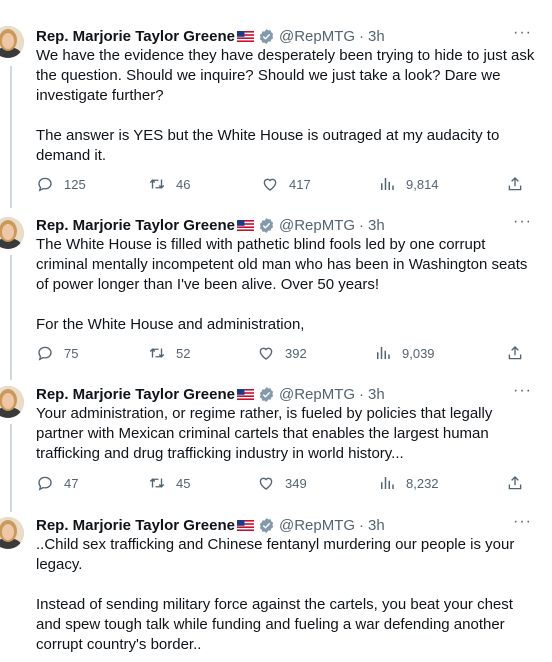  I want to click on action-bar: 75 52 392 9,039, so click(281, 354).